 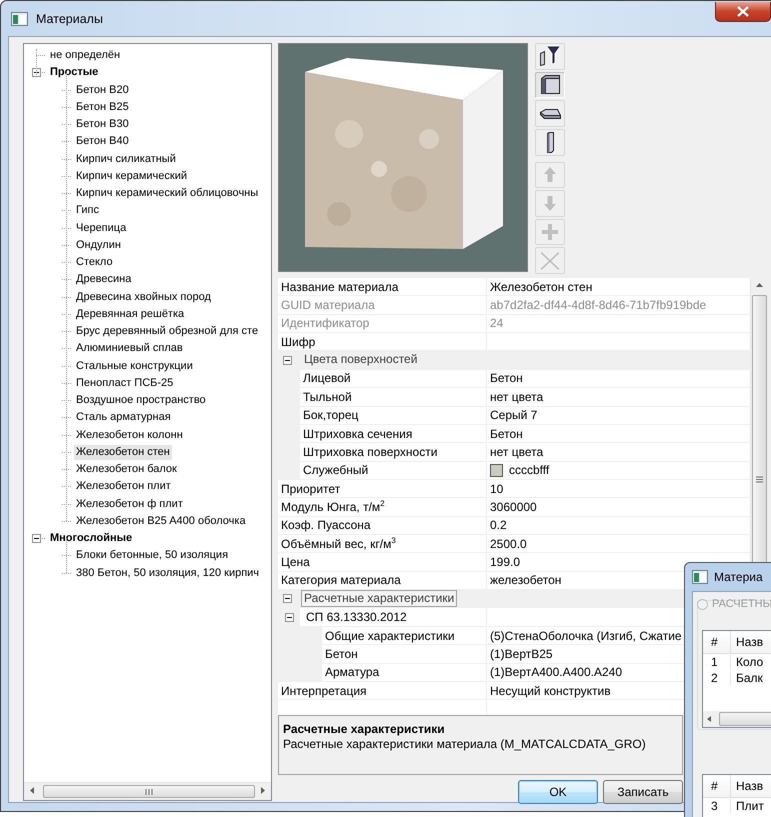 What do you see at coordinates (102, 142) in the screenshot?
I see `tree-item: Бетон B40` at bounding box center [102, 142].